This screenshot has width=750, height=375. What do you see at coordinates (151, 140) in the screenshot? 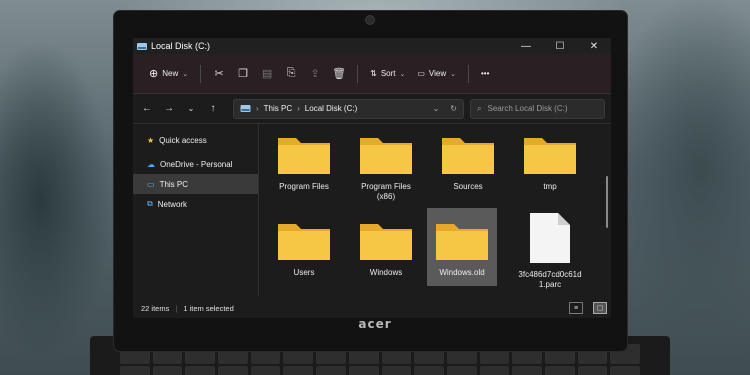
I see `star-icon: ★` at bounding box center [151, 140].